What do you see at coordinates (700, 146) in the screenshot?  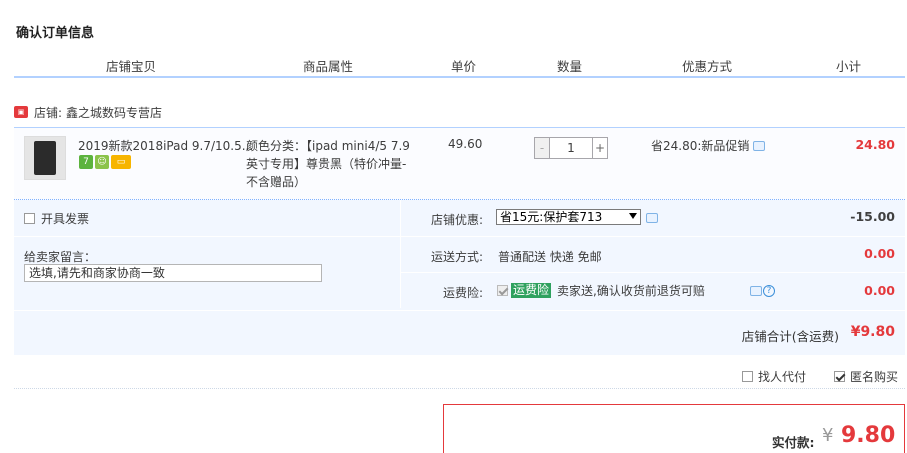 I see `promo-text: 省24.80:新品促销` at bounding box center [700, 146].